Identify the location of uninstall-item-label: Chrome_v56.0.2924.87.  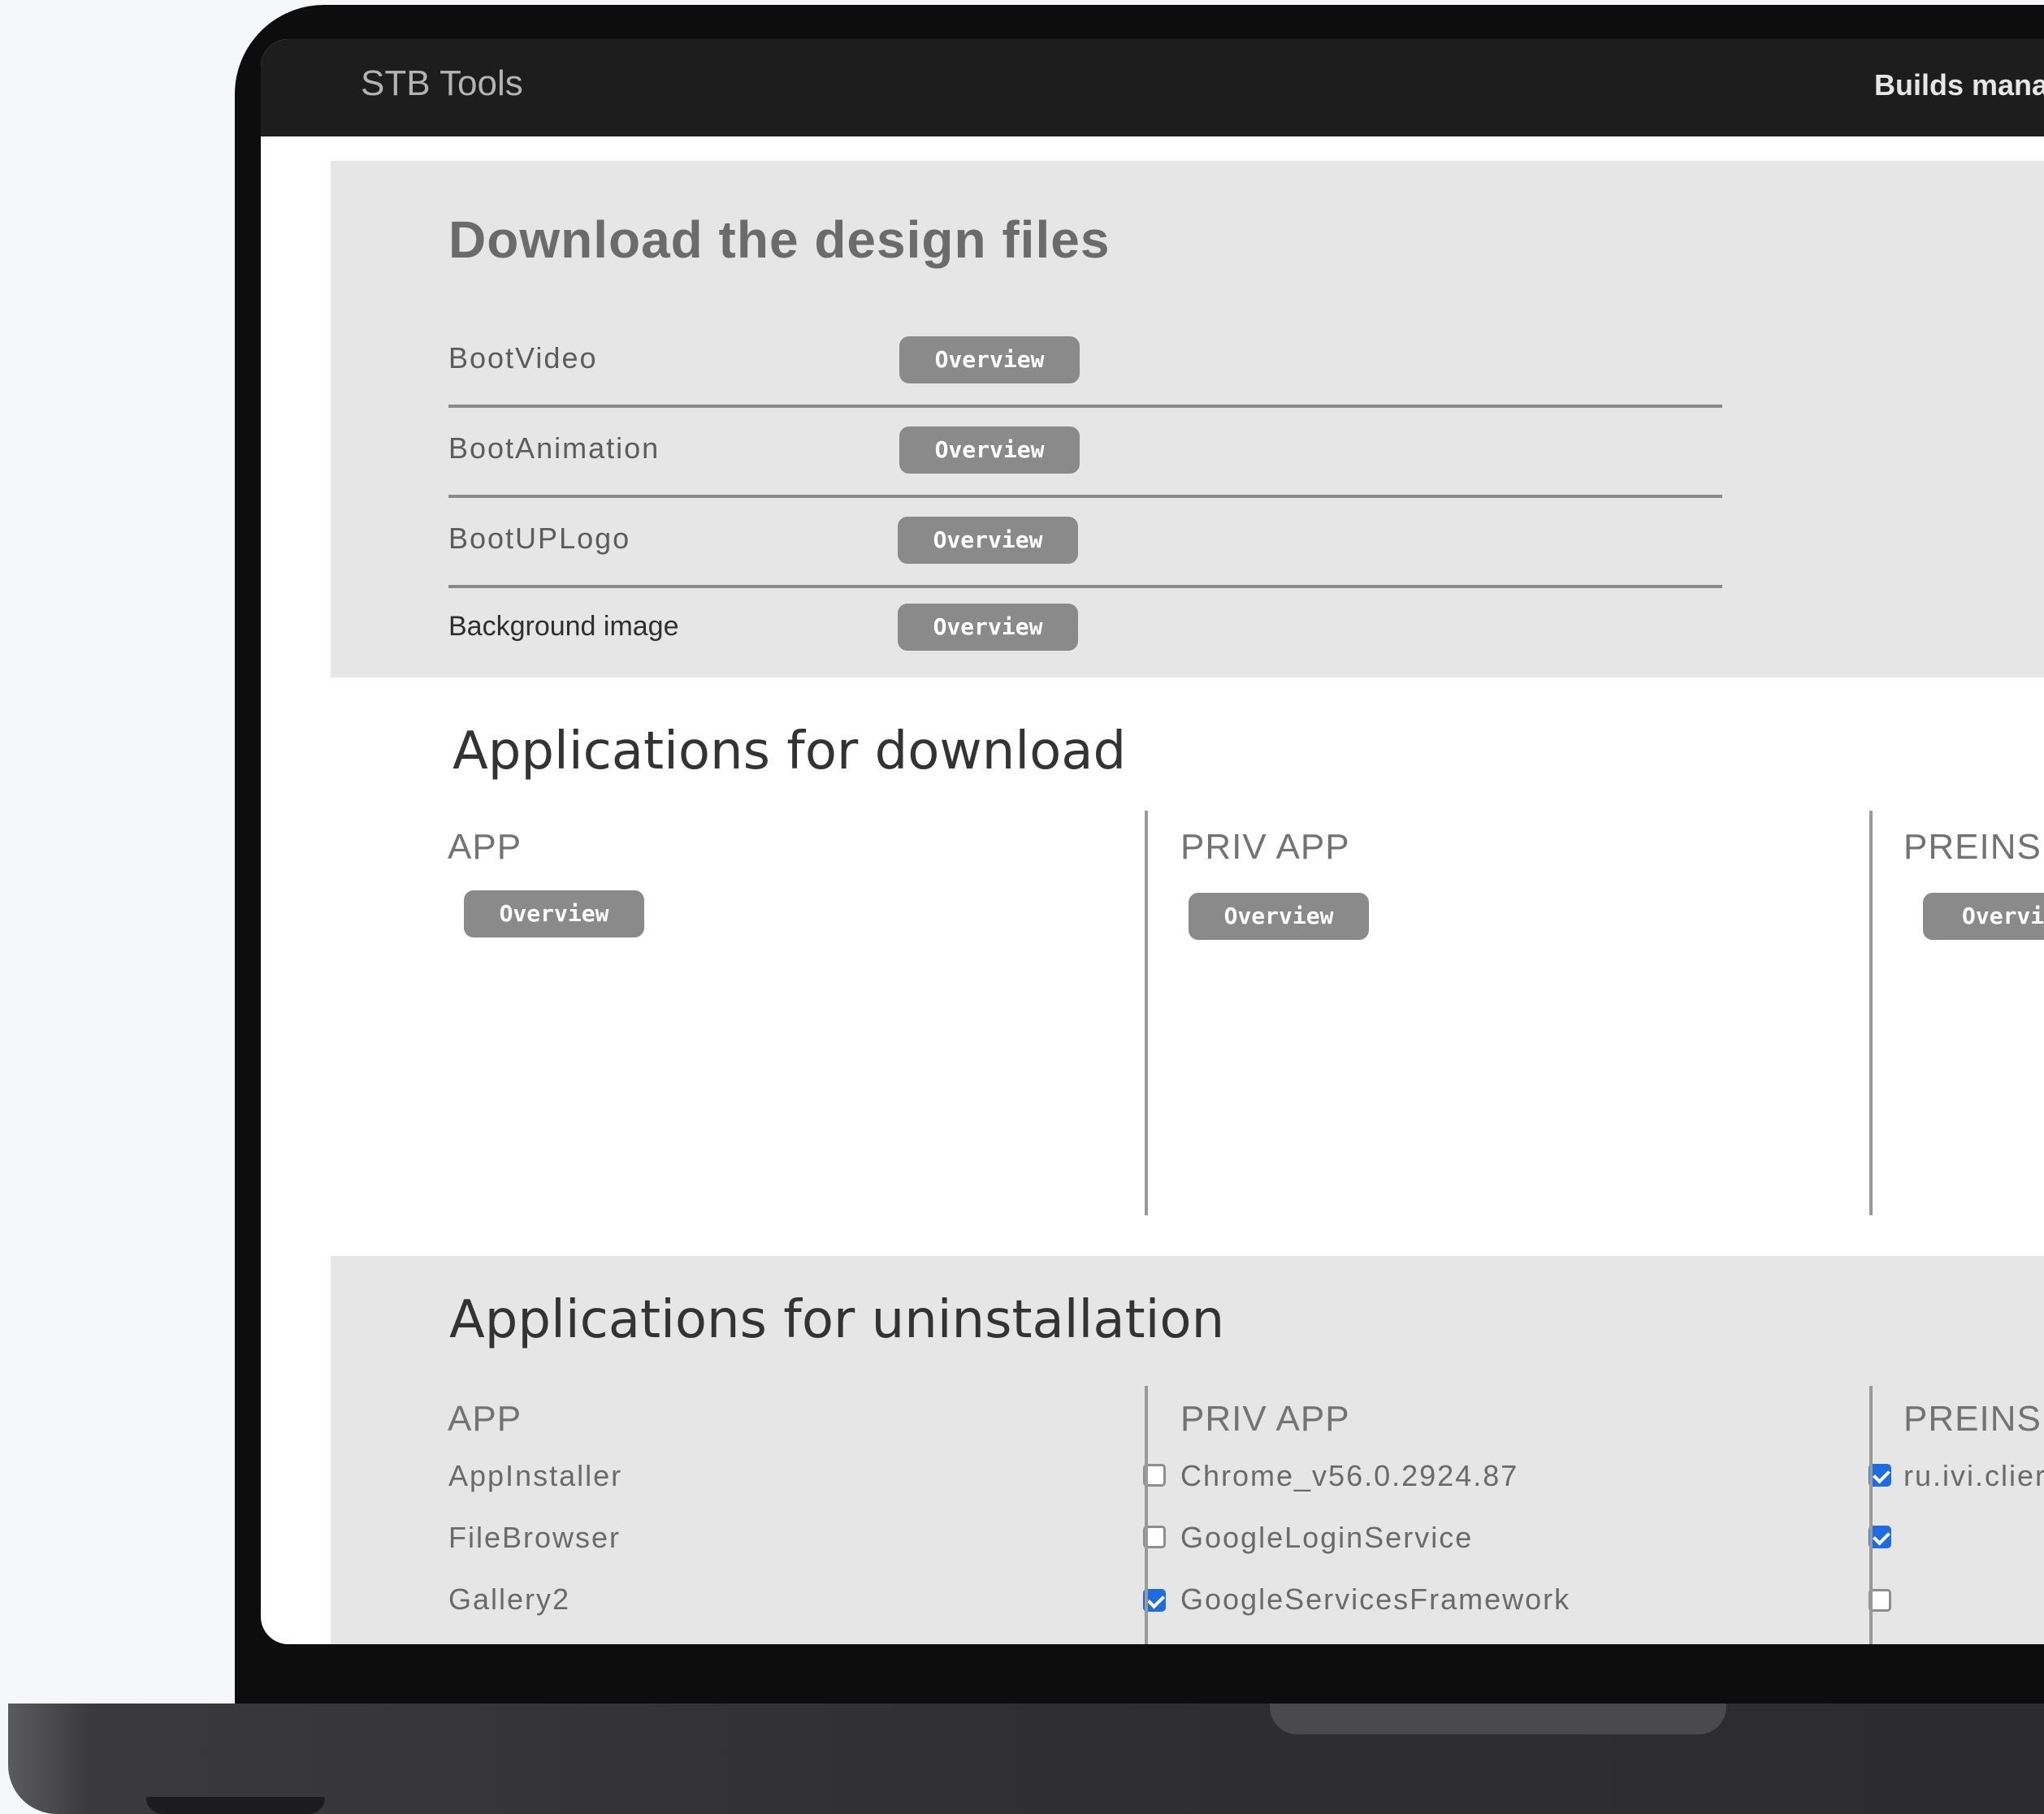
(1350, 1475).